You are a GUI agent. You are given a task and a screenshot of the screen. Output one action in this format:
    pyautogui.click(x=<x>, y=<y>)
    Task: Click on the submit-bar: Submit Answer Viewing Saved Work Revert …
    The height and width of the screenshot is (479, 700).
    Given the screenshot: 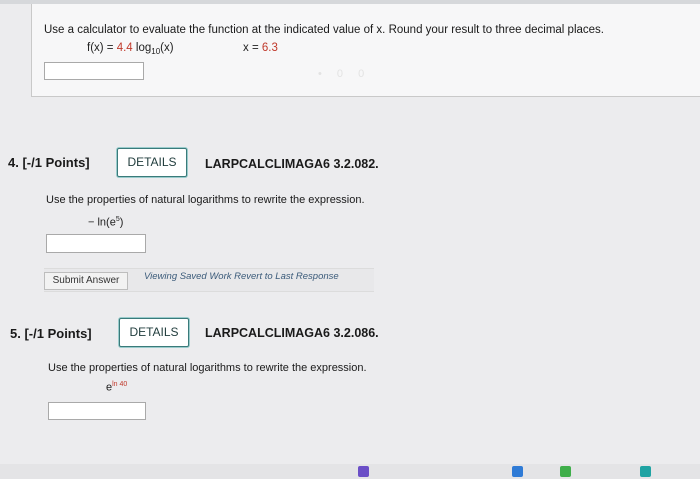 What is the action you would take?
    pyautogui.click(x=209, y=280)
    